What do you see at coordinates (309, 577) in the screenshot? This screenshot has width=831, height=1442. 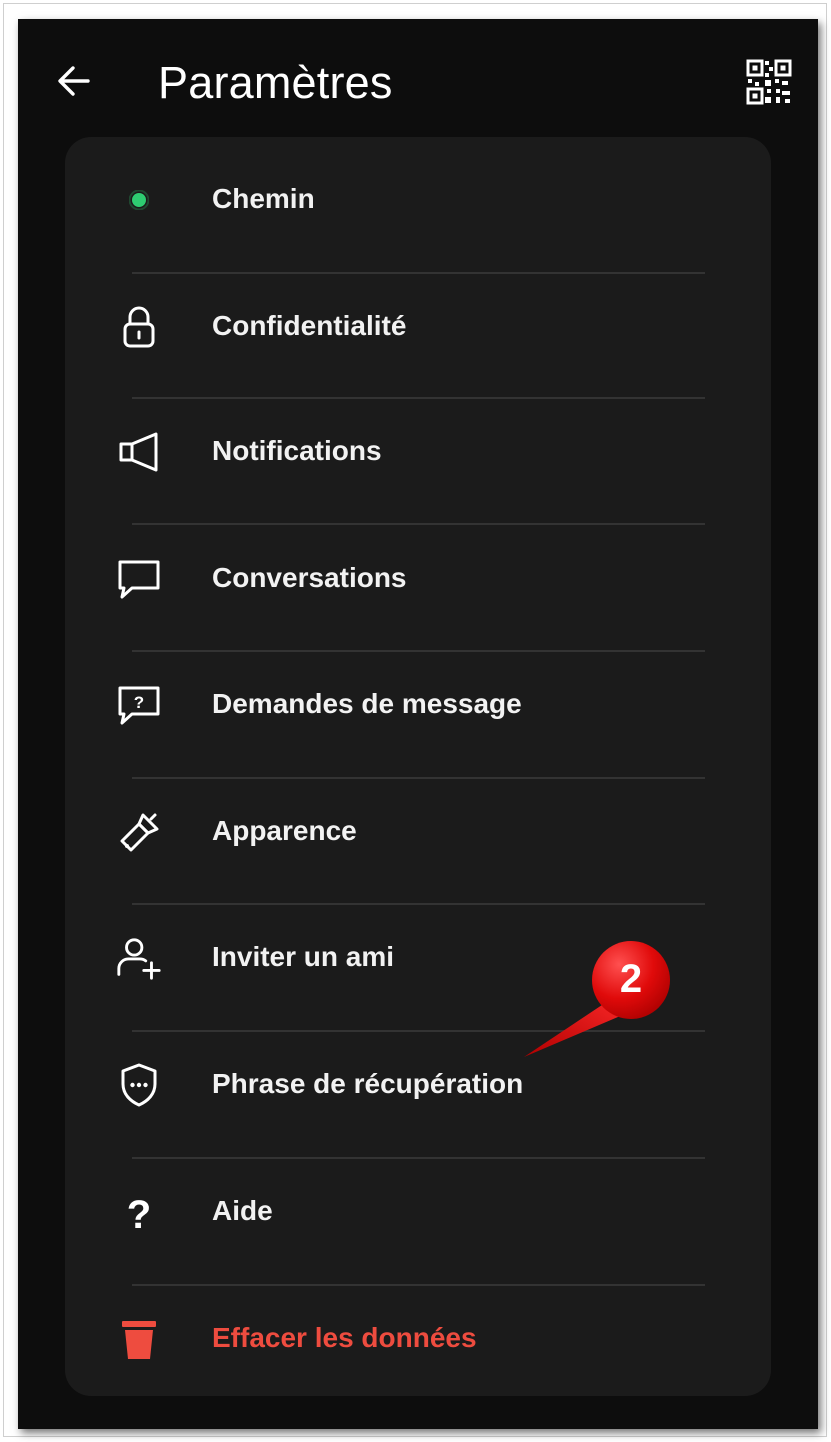 I see `settings-item-label: Conversations` at bounding box center [309, 577].